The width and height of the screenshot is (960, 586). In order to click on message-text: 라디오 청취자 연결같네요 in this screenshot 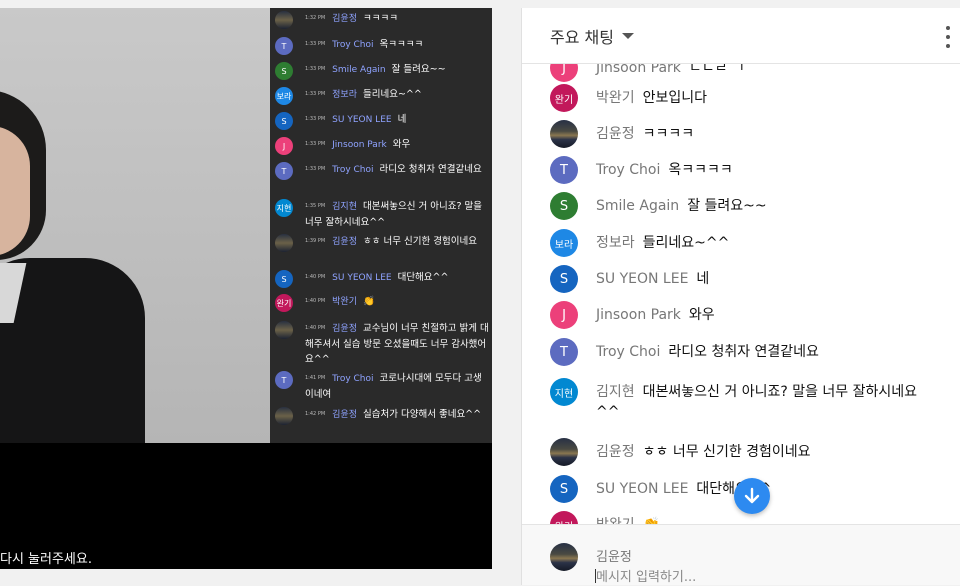, I will do `click(743, 352)`.